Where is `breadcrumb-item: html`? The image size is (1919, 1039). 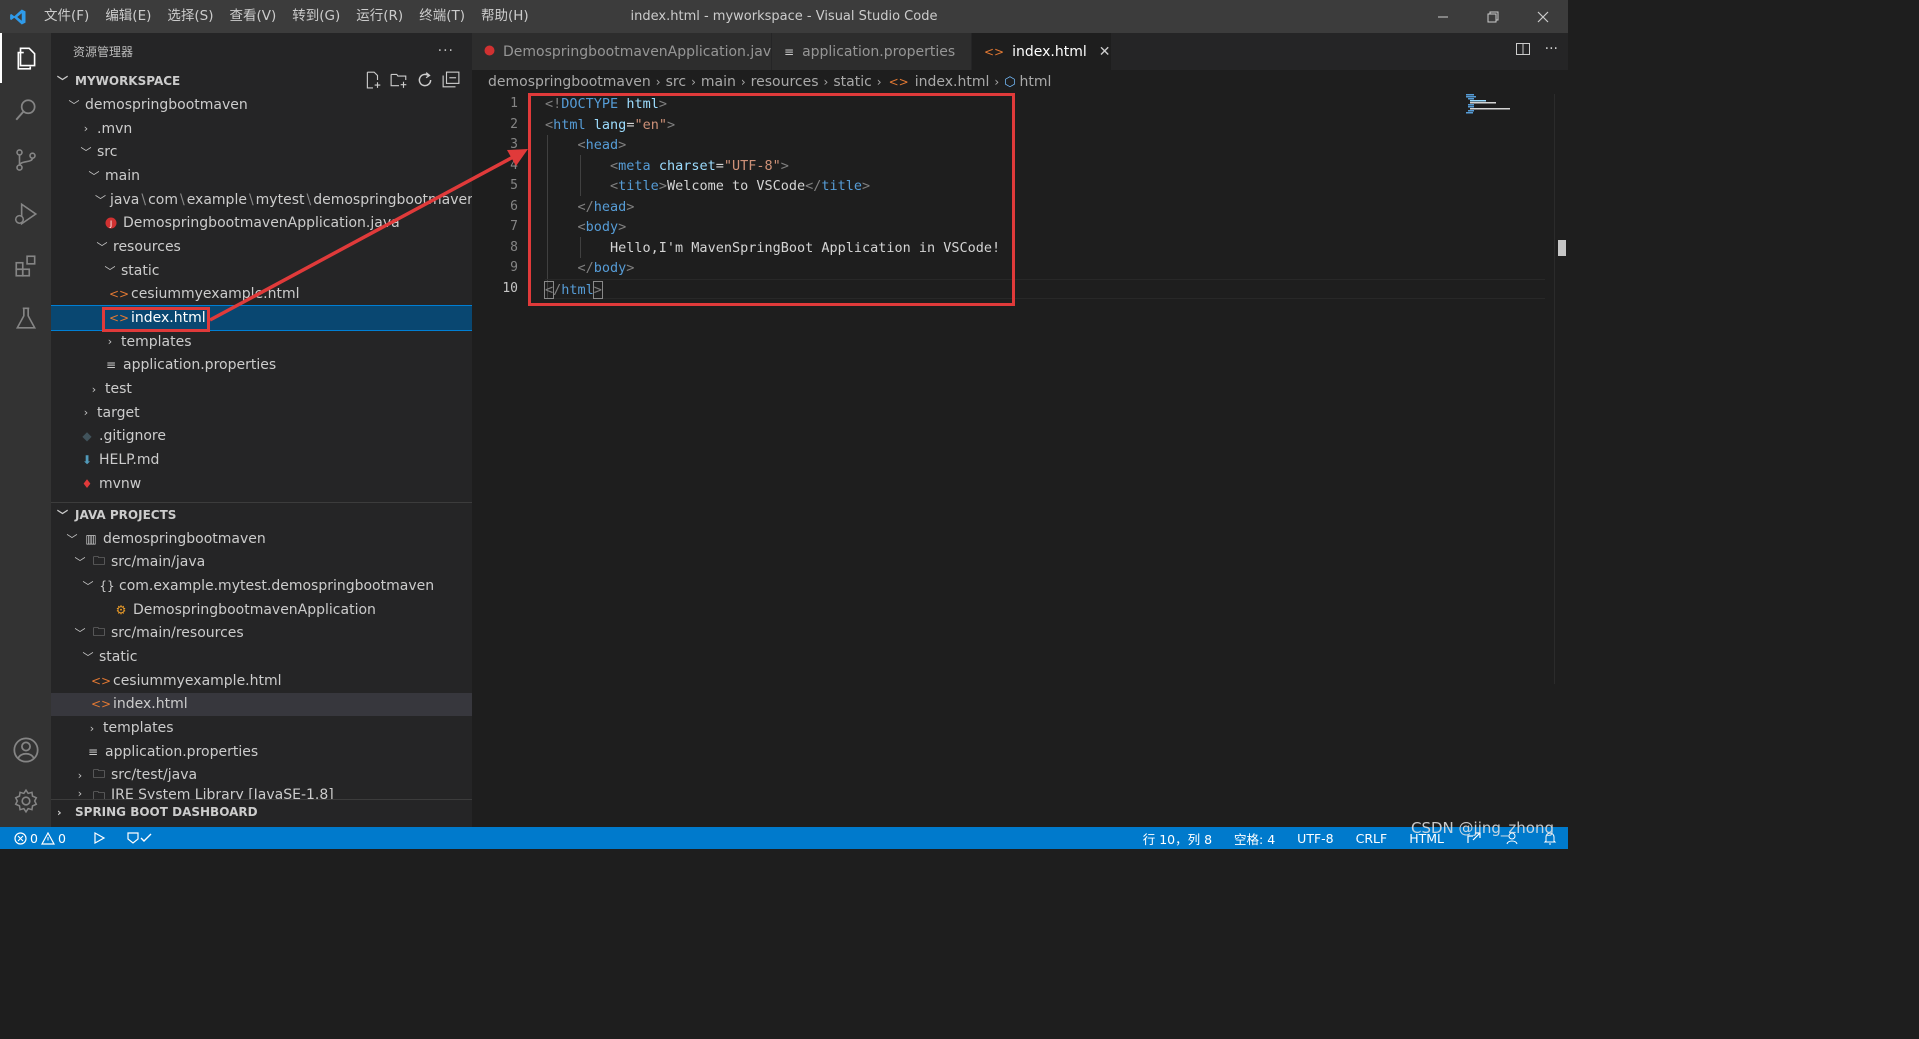
breadcrumb-item: html is located at coordinates (1036, 82).